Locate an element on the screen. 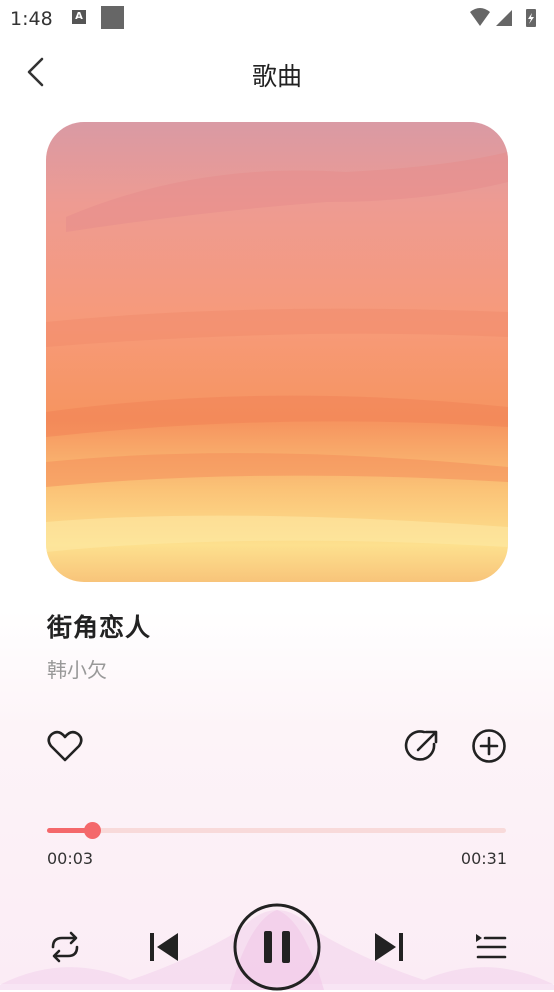 The image size is (554, 992). app-header: 歌曲 is located at coordinates (277, 72).